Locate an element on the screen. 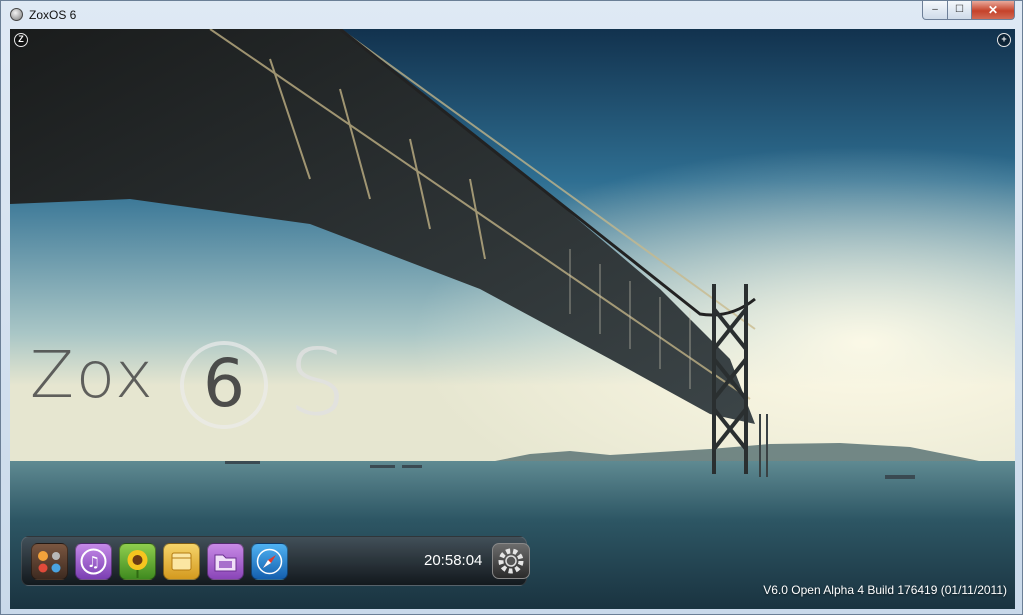  zox-menu-button: Z is located at coordinates (21, 40).